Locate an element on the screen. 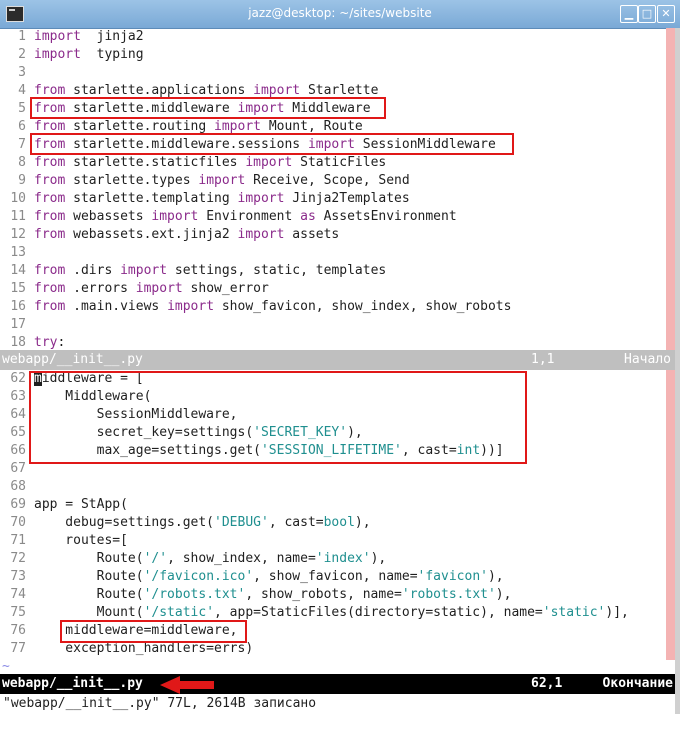 The width and height of the screenshot is (680, 732). string-token: 'index' is located at coordinates (343, 558).